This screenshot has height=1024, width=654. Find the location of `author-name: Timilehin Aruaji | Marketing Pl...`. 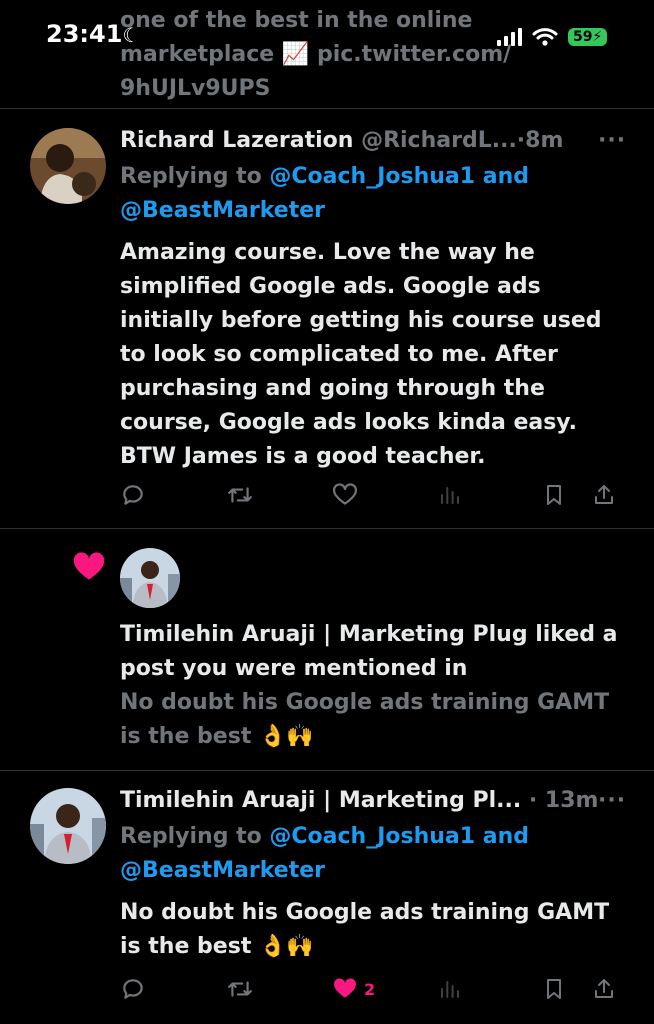

author-name: Timilehin Aruaji | Marketing Pl... is located at coordinates (320, 800).